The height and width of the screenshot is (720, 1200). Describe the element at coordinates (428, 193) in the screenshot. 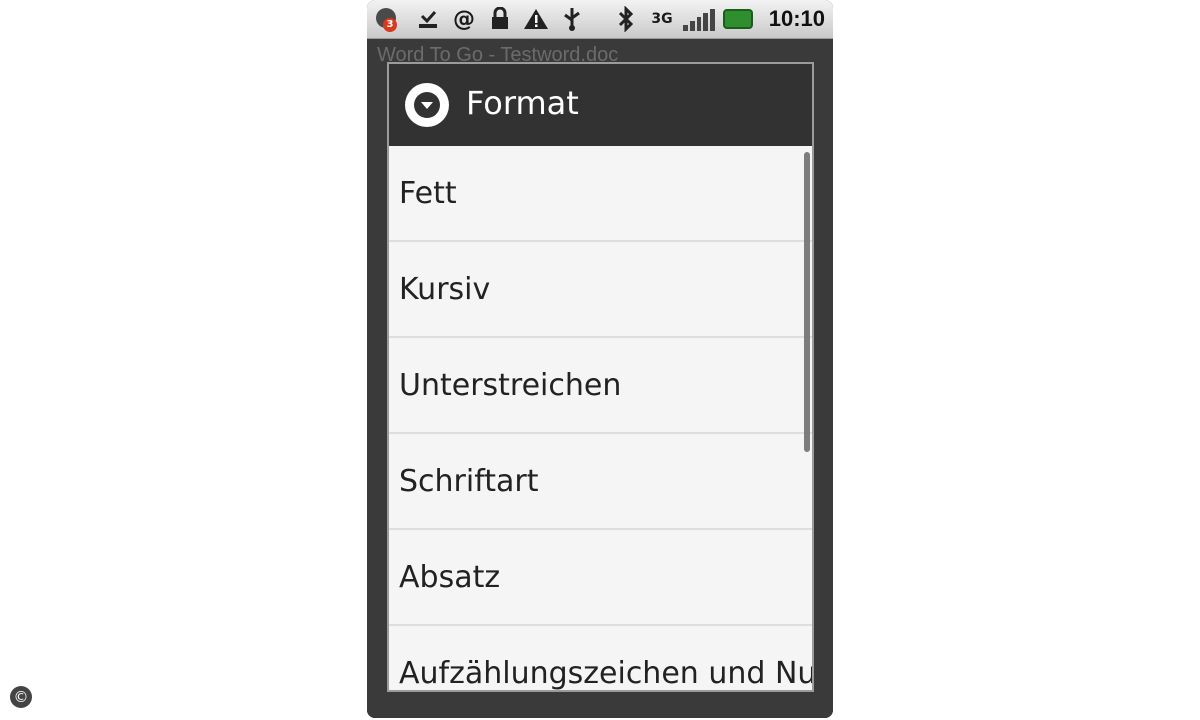

I see `menu-item-label: Fett` at that location.